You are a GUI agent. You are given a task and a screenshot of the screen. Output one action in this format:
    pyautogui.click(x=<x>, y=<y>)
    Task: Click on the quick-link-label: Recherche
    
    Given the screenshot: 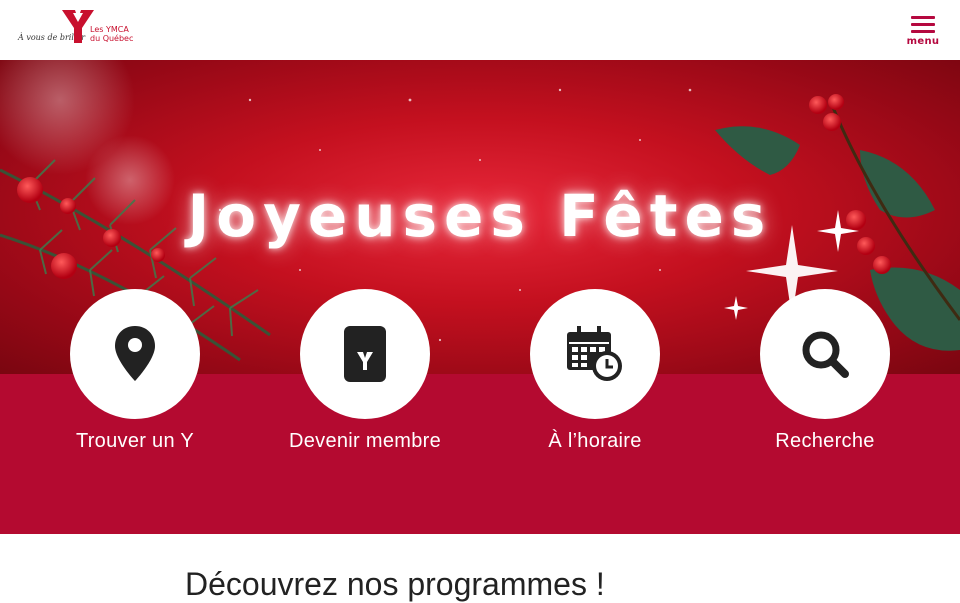 What is the action you would take?
    pyautogui.click(x=825, y=441)
    